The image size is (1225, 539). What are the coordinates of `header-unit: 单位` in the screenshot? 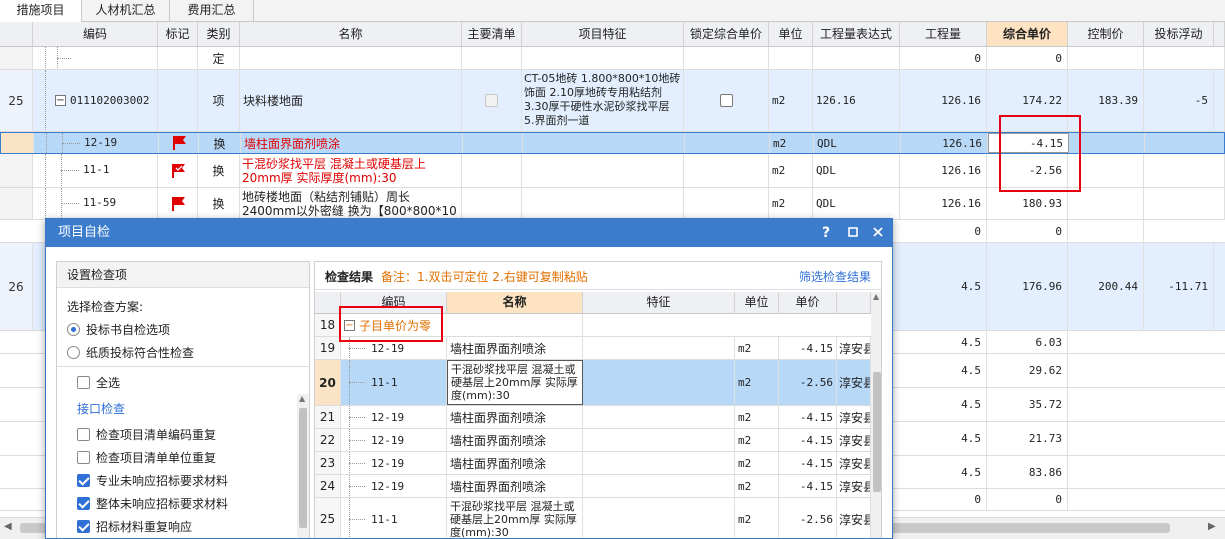 It's located at (791, 34).